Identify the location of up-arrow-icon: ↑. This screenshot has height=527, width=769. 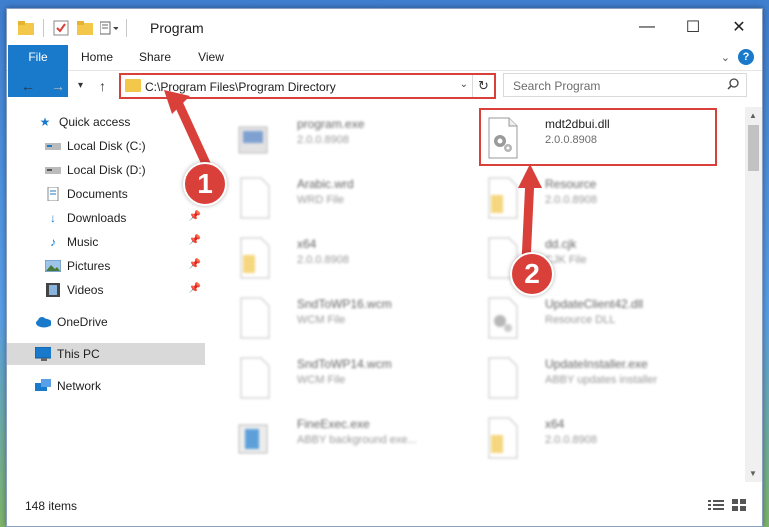
(102, 86).